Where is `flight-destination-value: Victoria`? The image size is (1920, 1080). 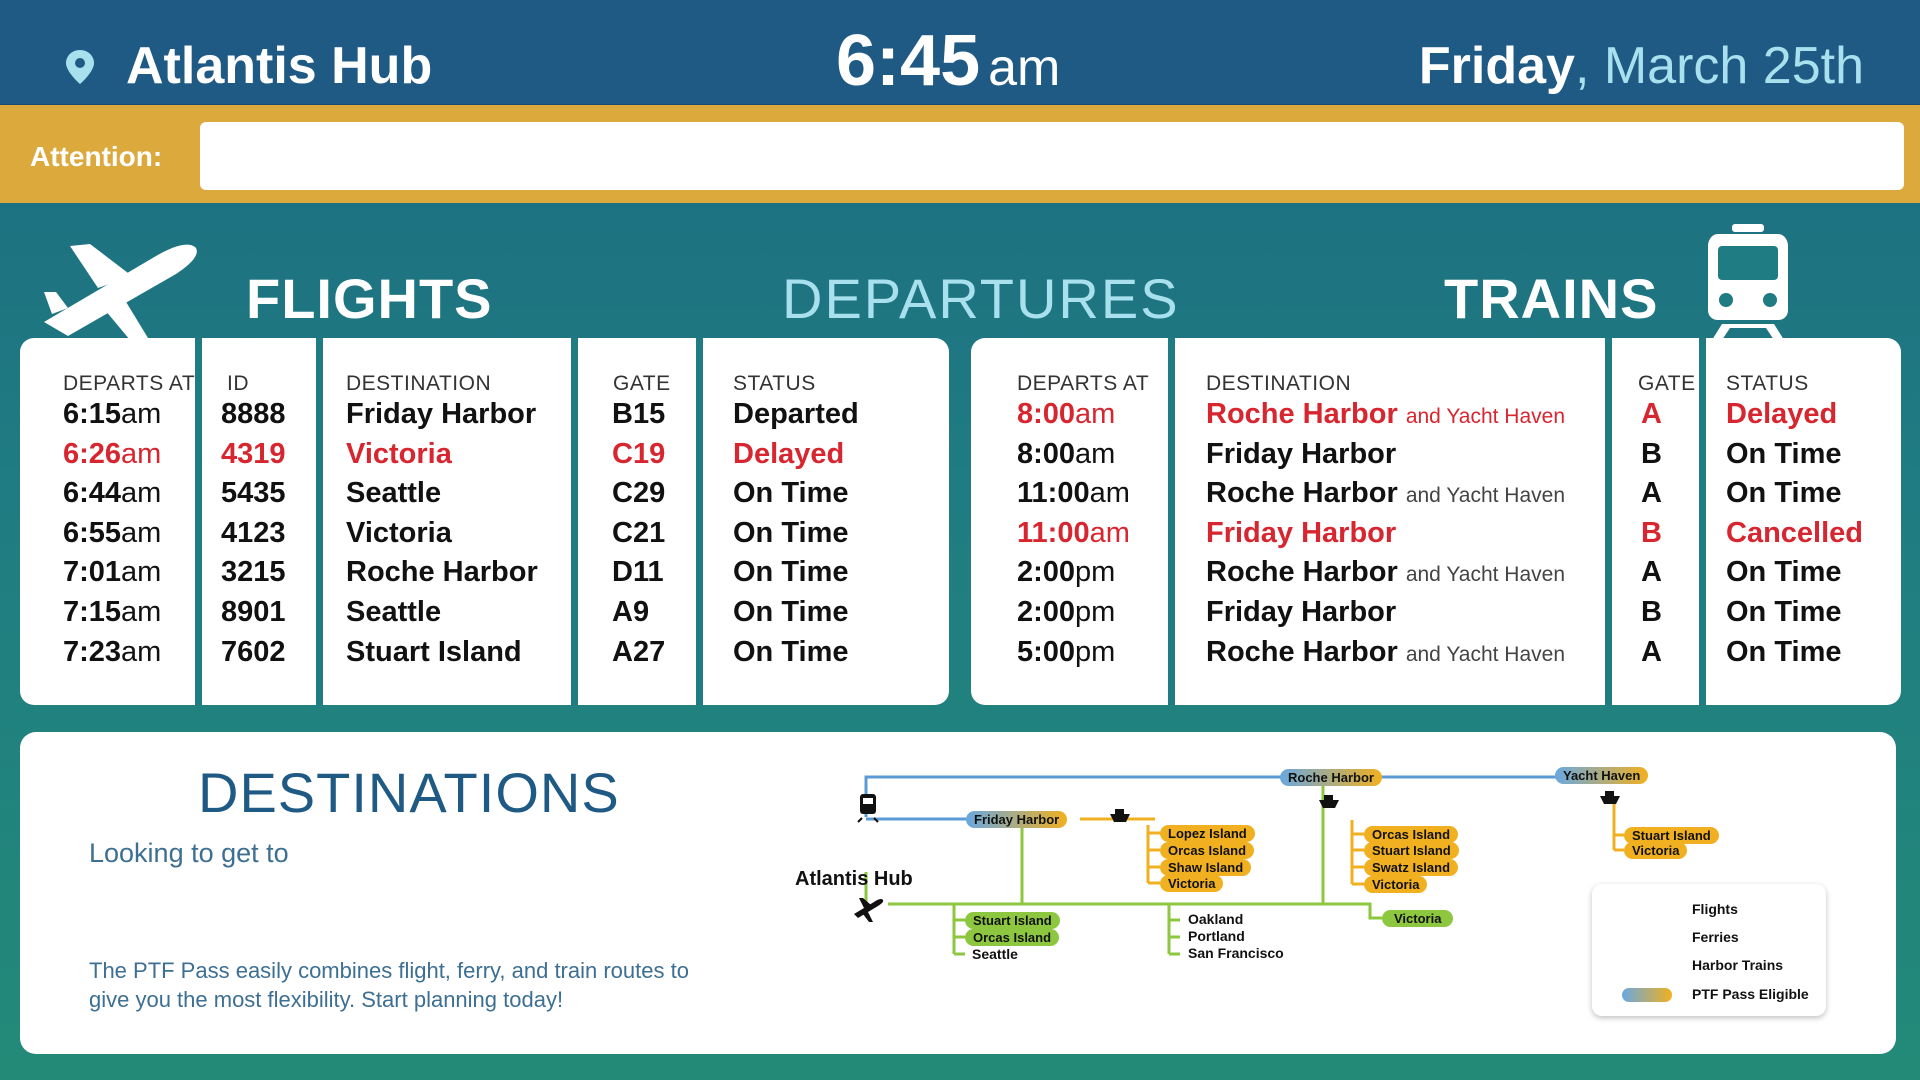 flight-destination-value: Victoria is located at coordinates (399, 453).